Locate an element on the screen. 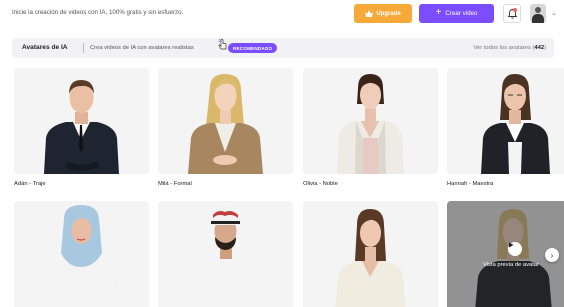 The width and height of the screenshot is (564, 307). plus-icon: + is located at coordinates (438, 12).